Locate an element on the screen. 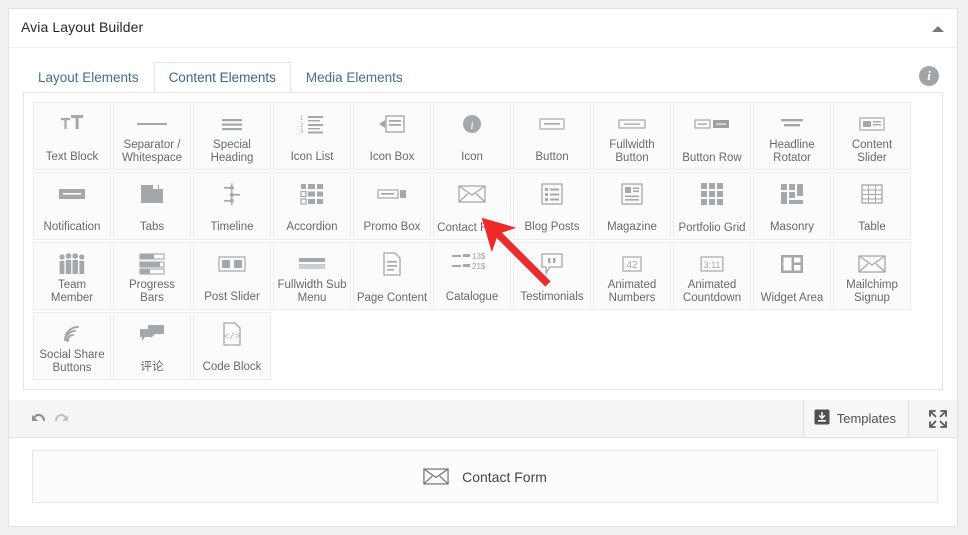  element-tile-animated-countdown: 3:11 Animated Countdown is located at coordinates (712, 276).